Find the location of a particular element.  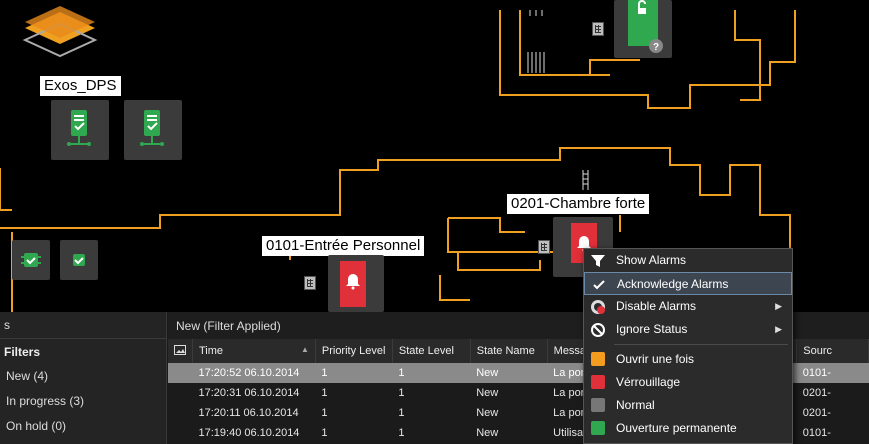

open-permanent-icon is located at coordinates (598, 428).